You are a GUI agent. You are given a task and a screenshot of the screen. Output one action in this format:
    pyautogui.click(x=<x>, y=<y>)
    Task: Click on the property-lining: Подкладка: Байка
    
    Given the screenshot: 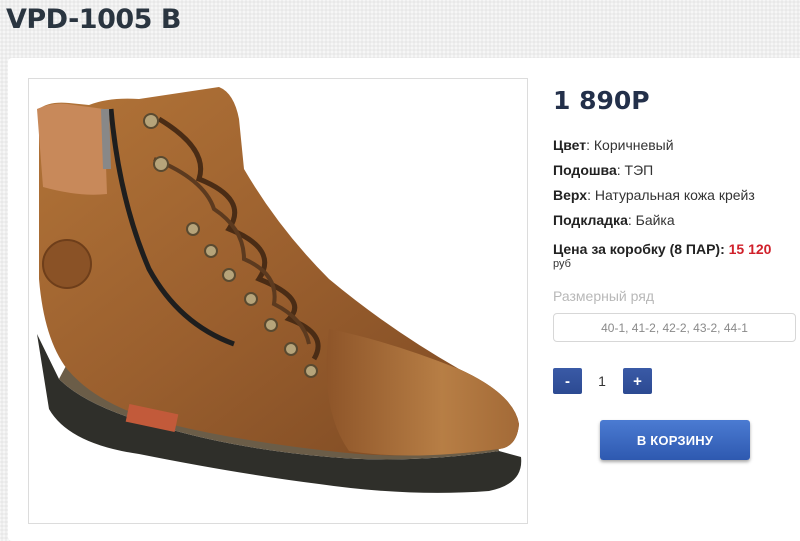 What is the action you would take?
    pyautogui.click(x=614, y=220)
    